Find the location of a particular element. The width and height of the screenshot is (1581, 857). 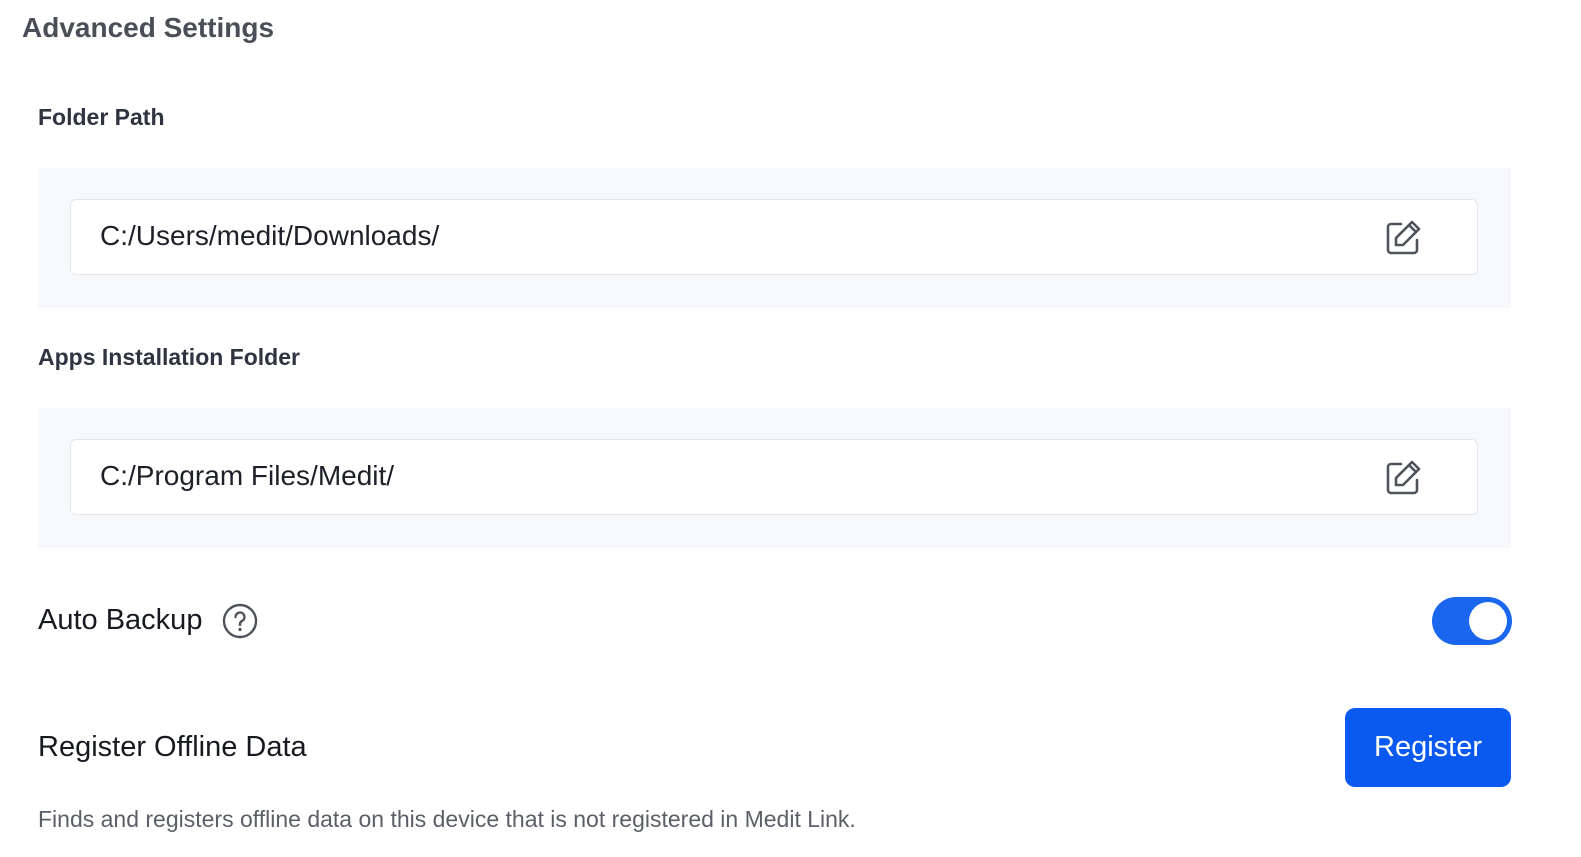

folder-path-label: Folder Path is located at coordinates (101, 117).